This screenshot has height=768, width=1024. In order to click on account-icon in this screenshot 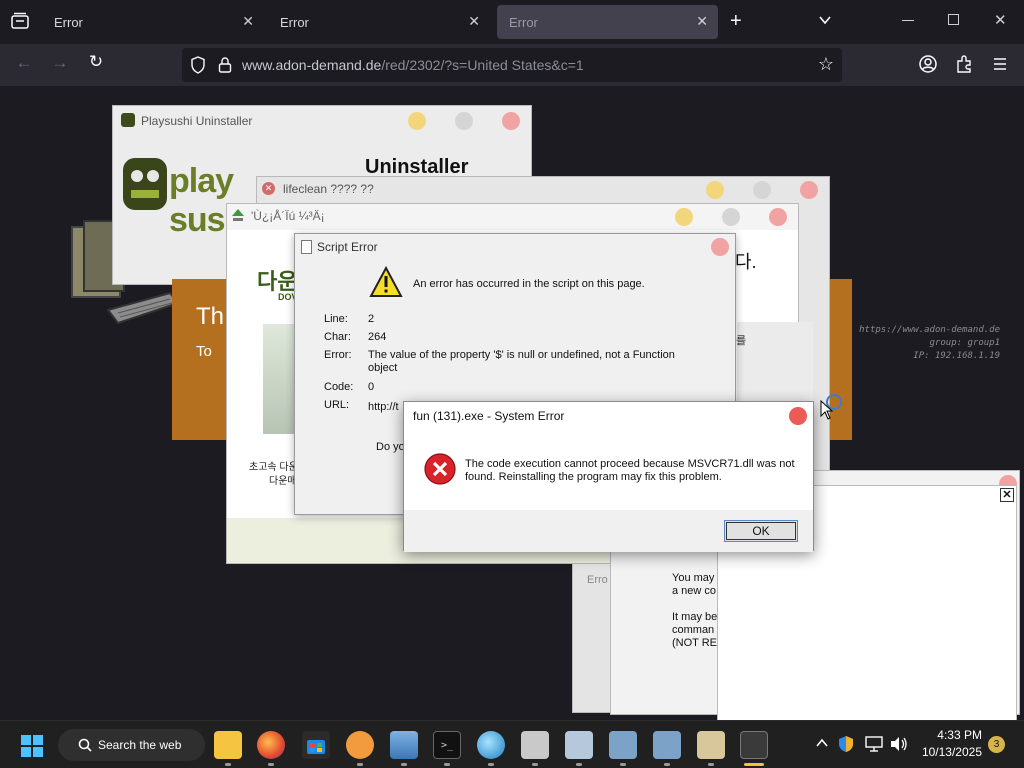, I will do `click(928, 65)`.